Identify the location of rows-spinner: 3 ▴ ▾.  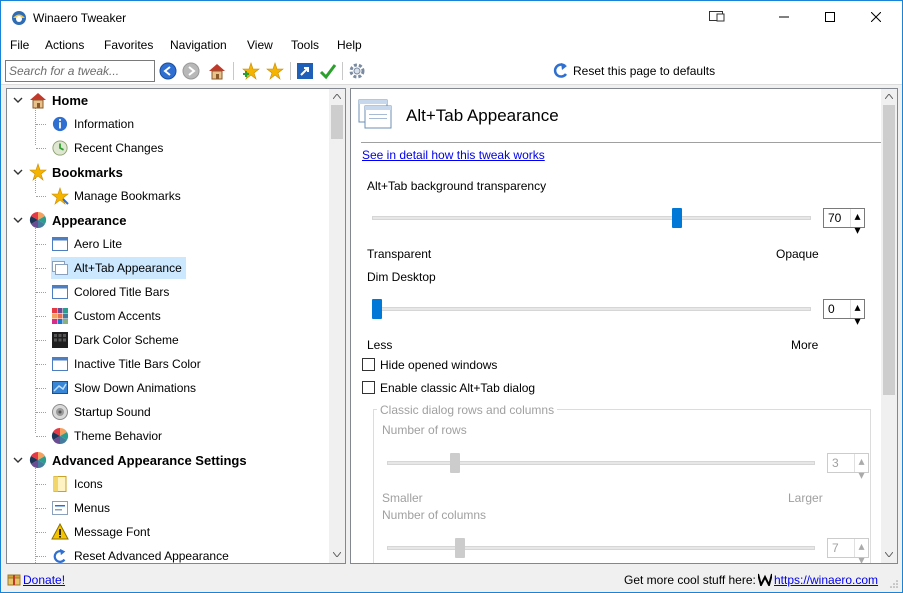
(848, 467).